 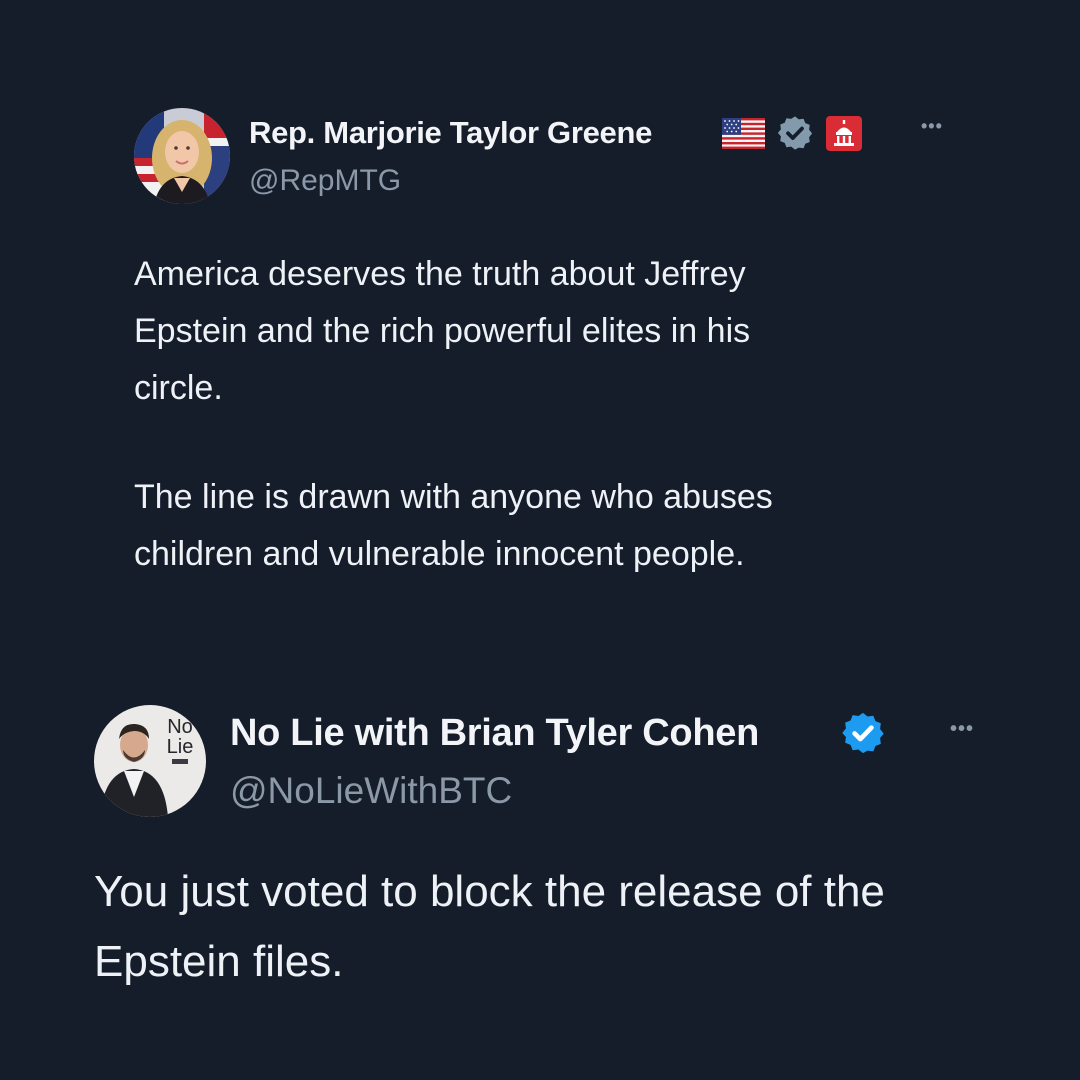 I want to click on logo-text-no: No, so click(x=180, y=727).